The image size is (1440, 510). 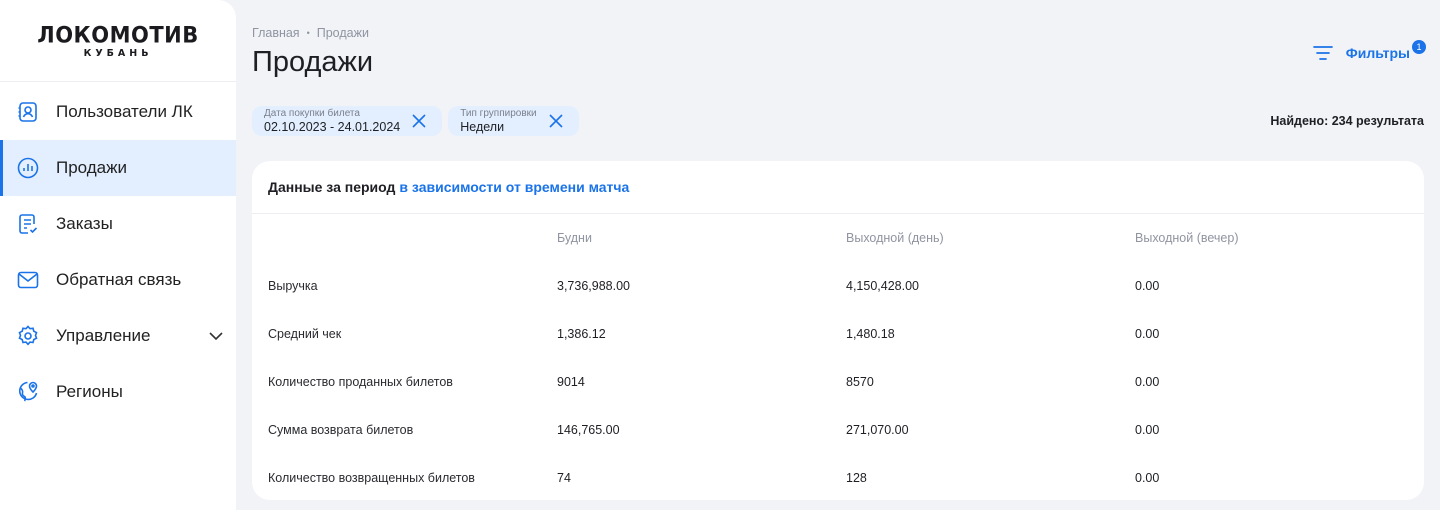 What do you see at coordinates (124, 111) in the screenshot?
I see `sidebar-item-label: Пользователи ЛК` at bounding box center [124, 111].